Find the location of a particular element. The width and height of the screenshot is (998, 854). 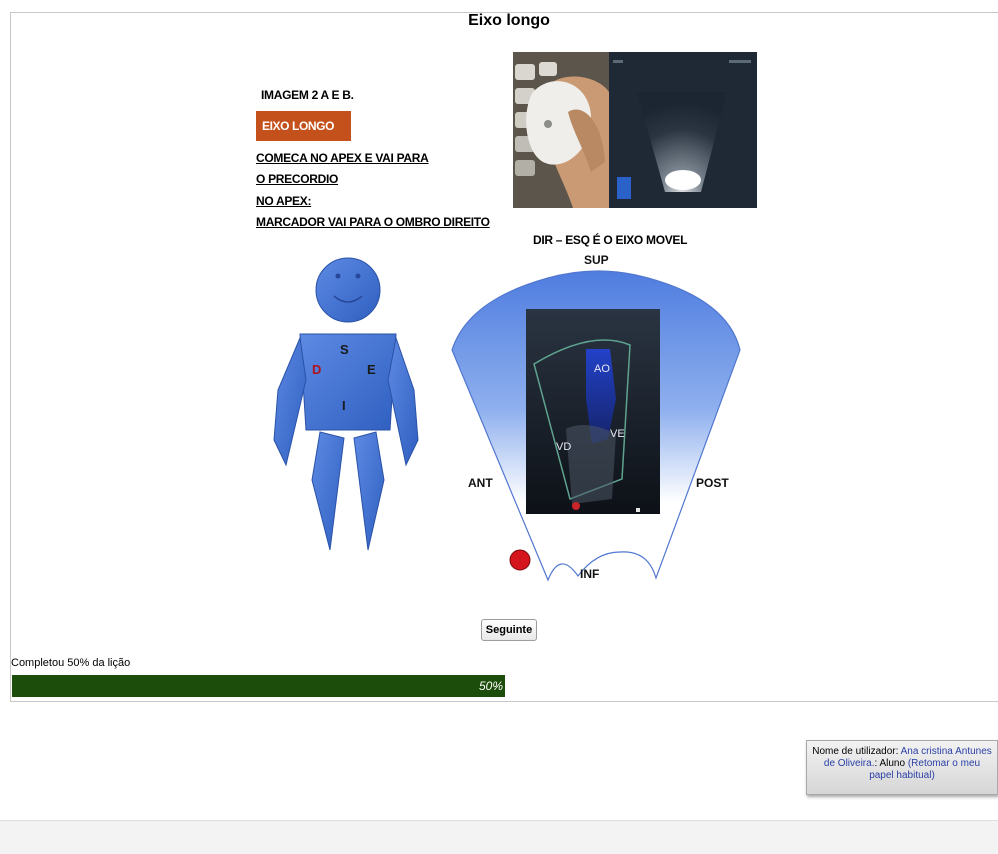

page-title: Eixo longo is located at coordinates (509, 20).